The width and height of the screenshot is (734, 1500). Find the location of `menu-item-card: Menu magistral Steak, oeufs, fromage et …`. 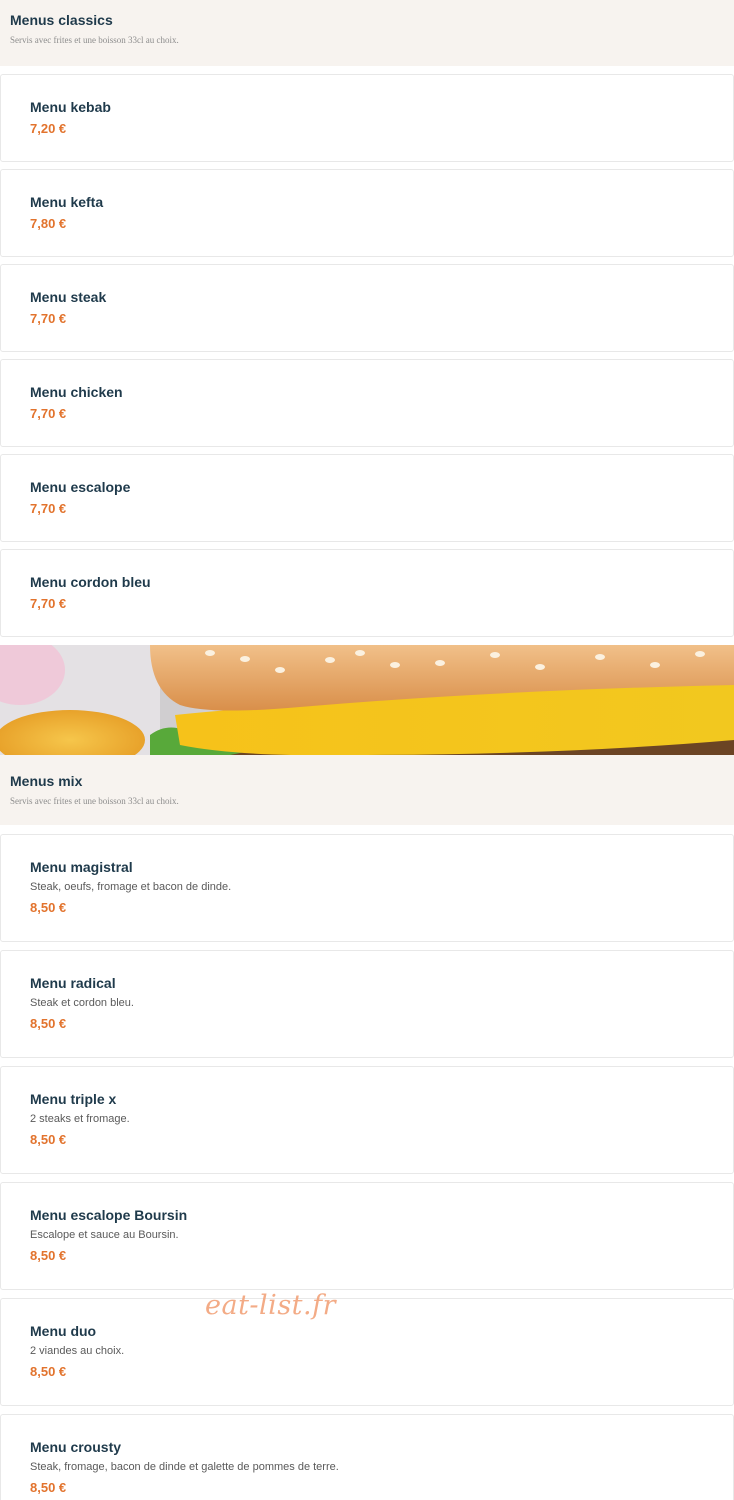

menu-item-card: Menu magistral Steak, oeufs, fromage et … is located at coordinates (367, 888).